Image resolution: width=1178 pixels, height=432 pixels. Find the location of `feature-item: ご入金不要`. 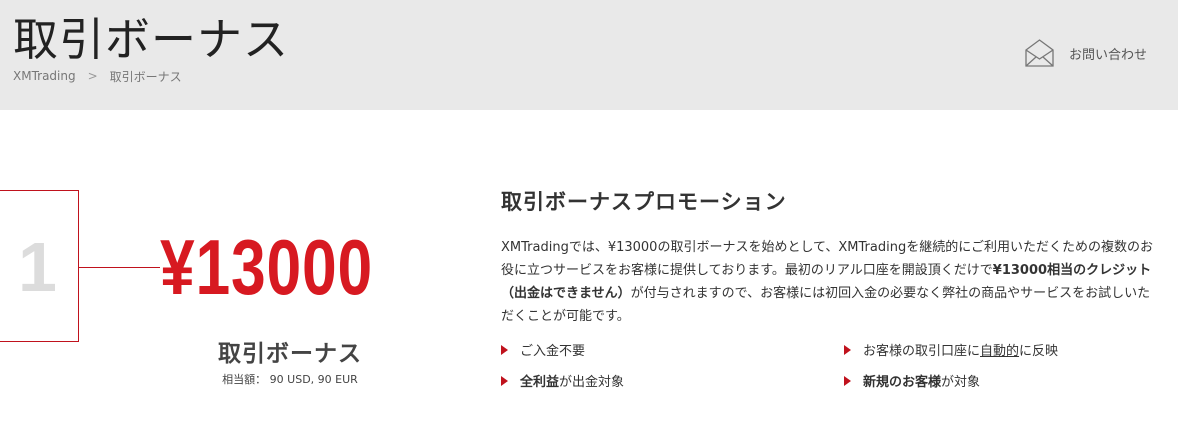

feature-item: ご入金不要 is located at coordinates (543, 349).